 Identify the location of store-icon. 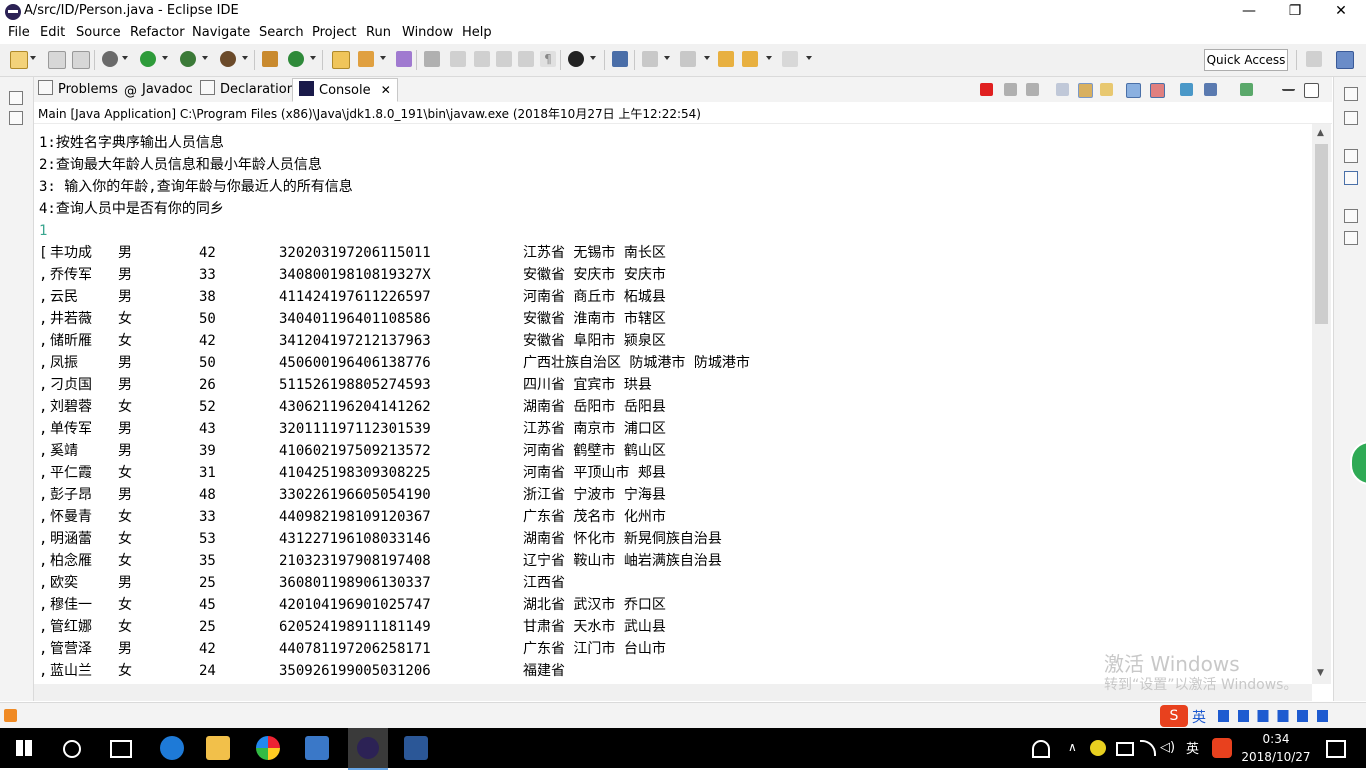
(317, 748).